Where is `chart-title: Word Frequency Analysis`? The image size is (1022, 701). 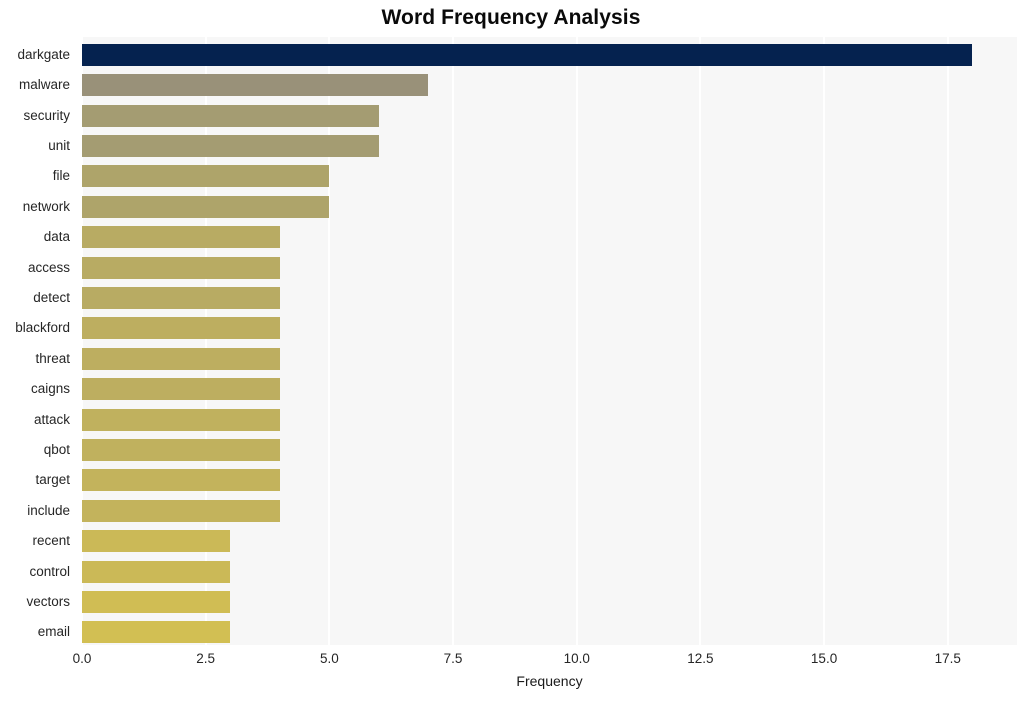
chart-title: Word Frequency Analysis is located at coordinates (511, 17).